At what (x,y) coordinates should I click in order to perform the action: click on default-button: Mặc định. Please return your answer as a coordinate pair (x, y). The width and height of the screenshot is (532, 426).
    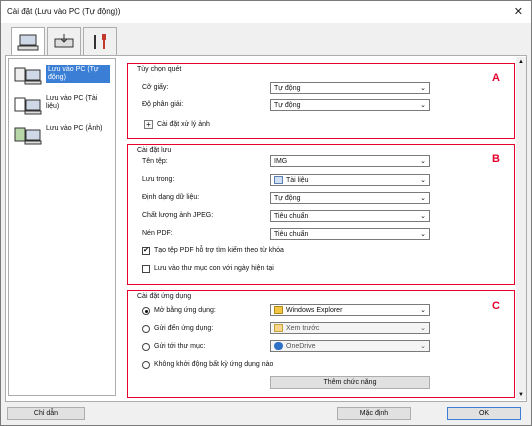
    Looking at the image, I should click on (374, 413).